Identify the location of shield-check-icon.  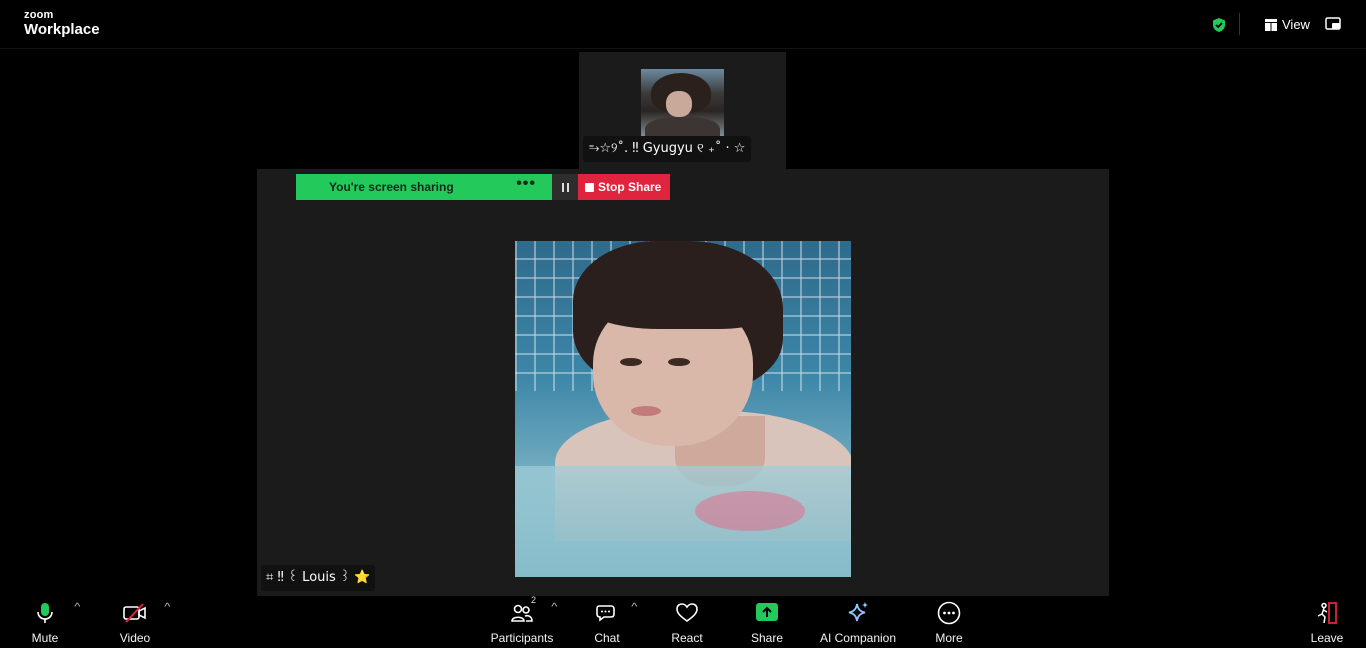
(1219, 25).